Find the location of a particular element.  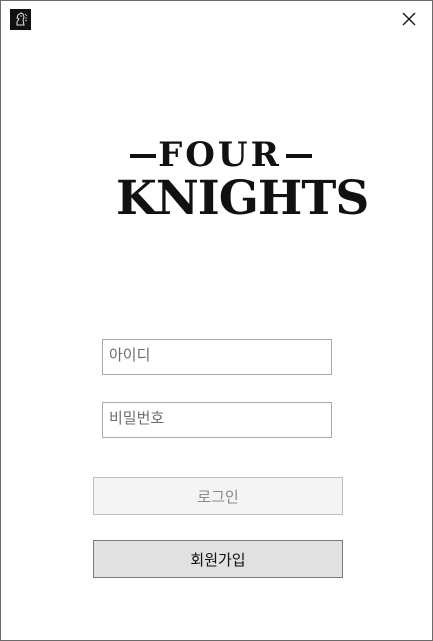

app-icon is located at coordinates (20, 19).